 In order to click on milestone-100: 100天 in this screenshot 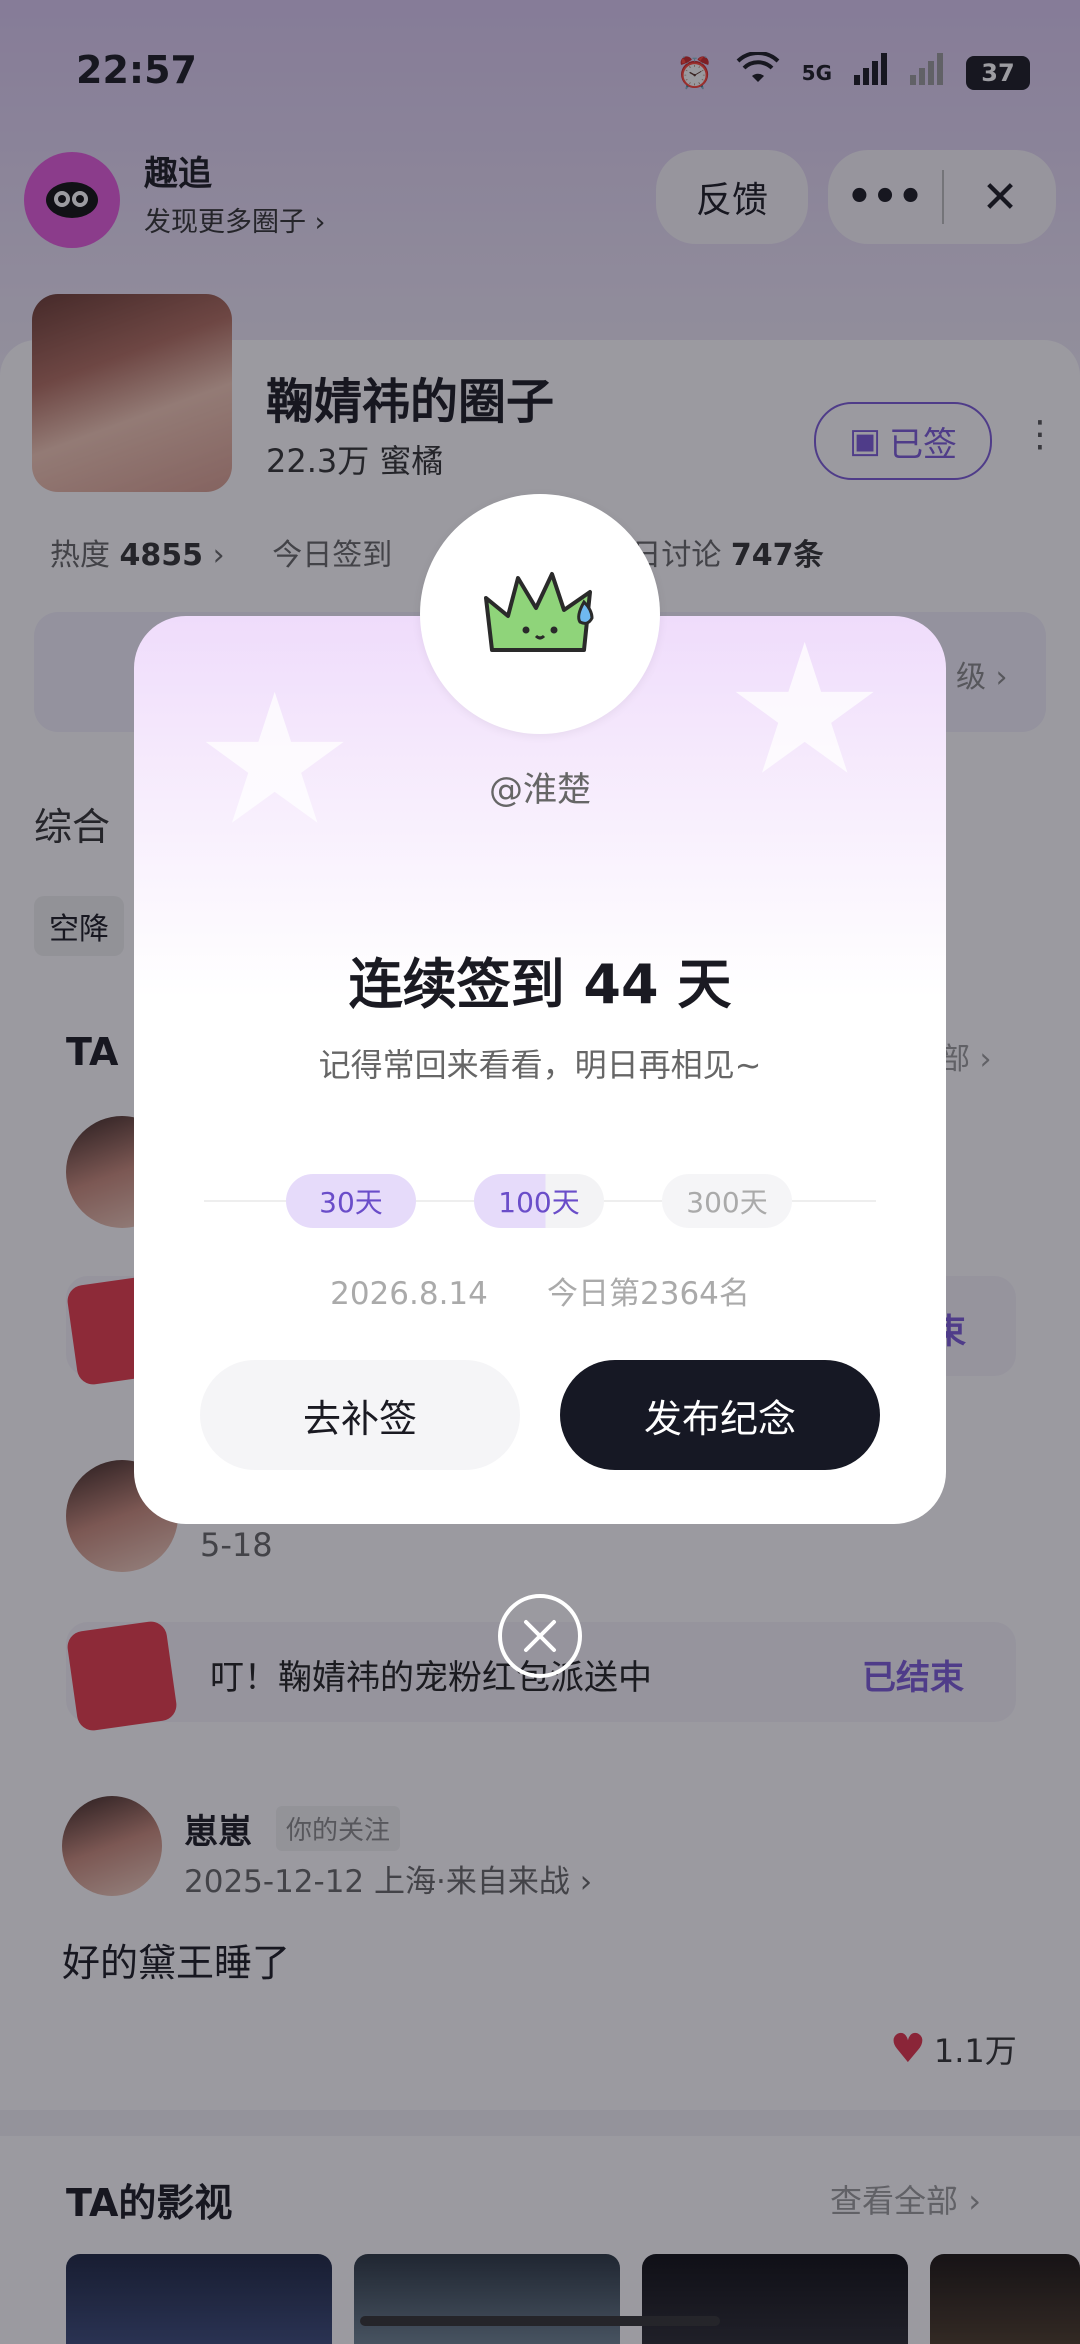, I will do `click(539, 1201)`.